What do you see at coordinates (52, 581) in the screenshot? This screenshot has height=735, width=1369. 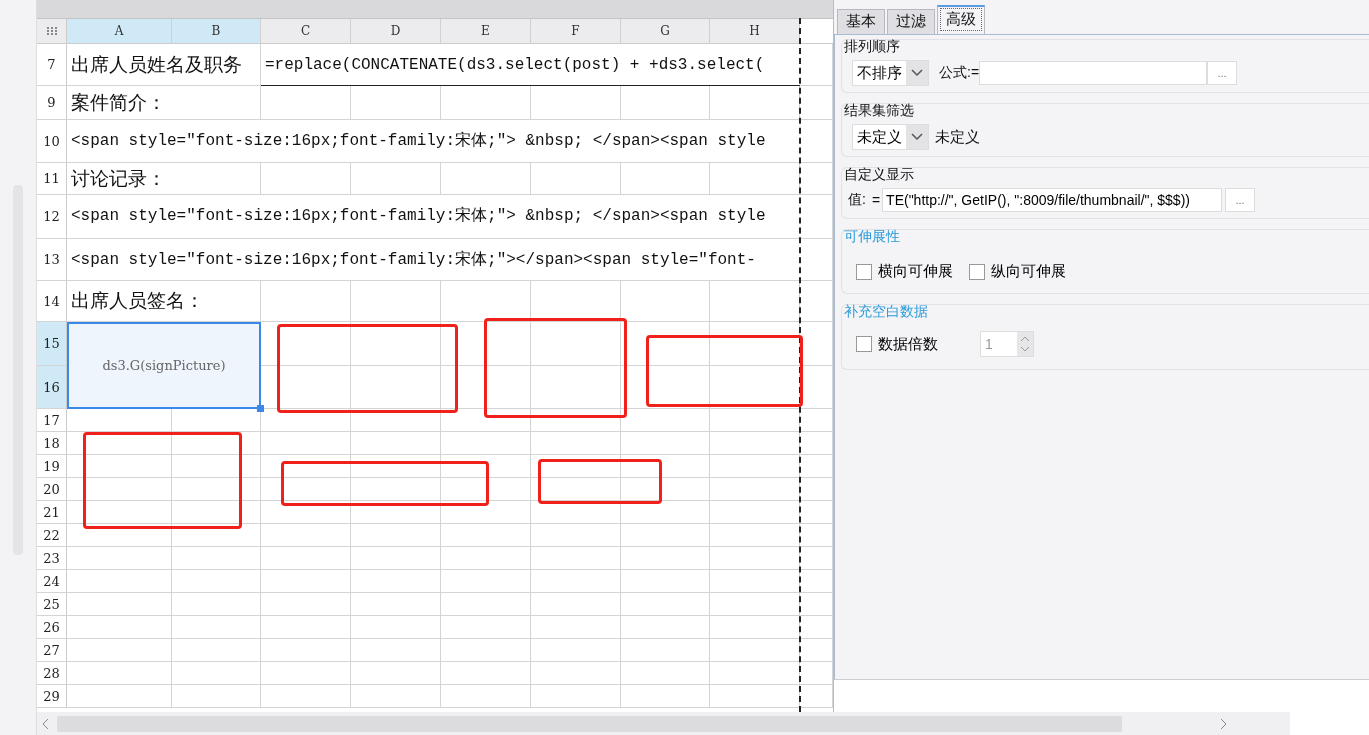 I see `row-number: 24` at bounding box center [52, 581].